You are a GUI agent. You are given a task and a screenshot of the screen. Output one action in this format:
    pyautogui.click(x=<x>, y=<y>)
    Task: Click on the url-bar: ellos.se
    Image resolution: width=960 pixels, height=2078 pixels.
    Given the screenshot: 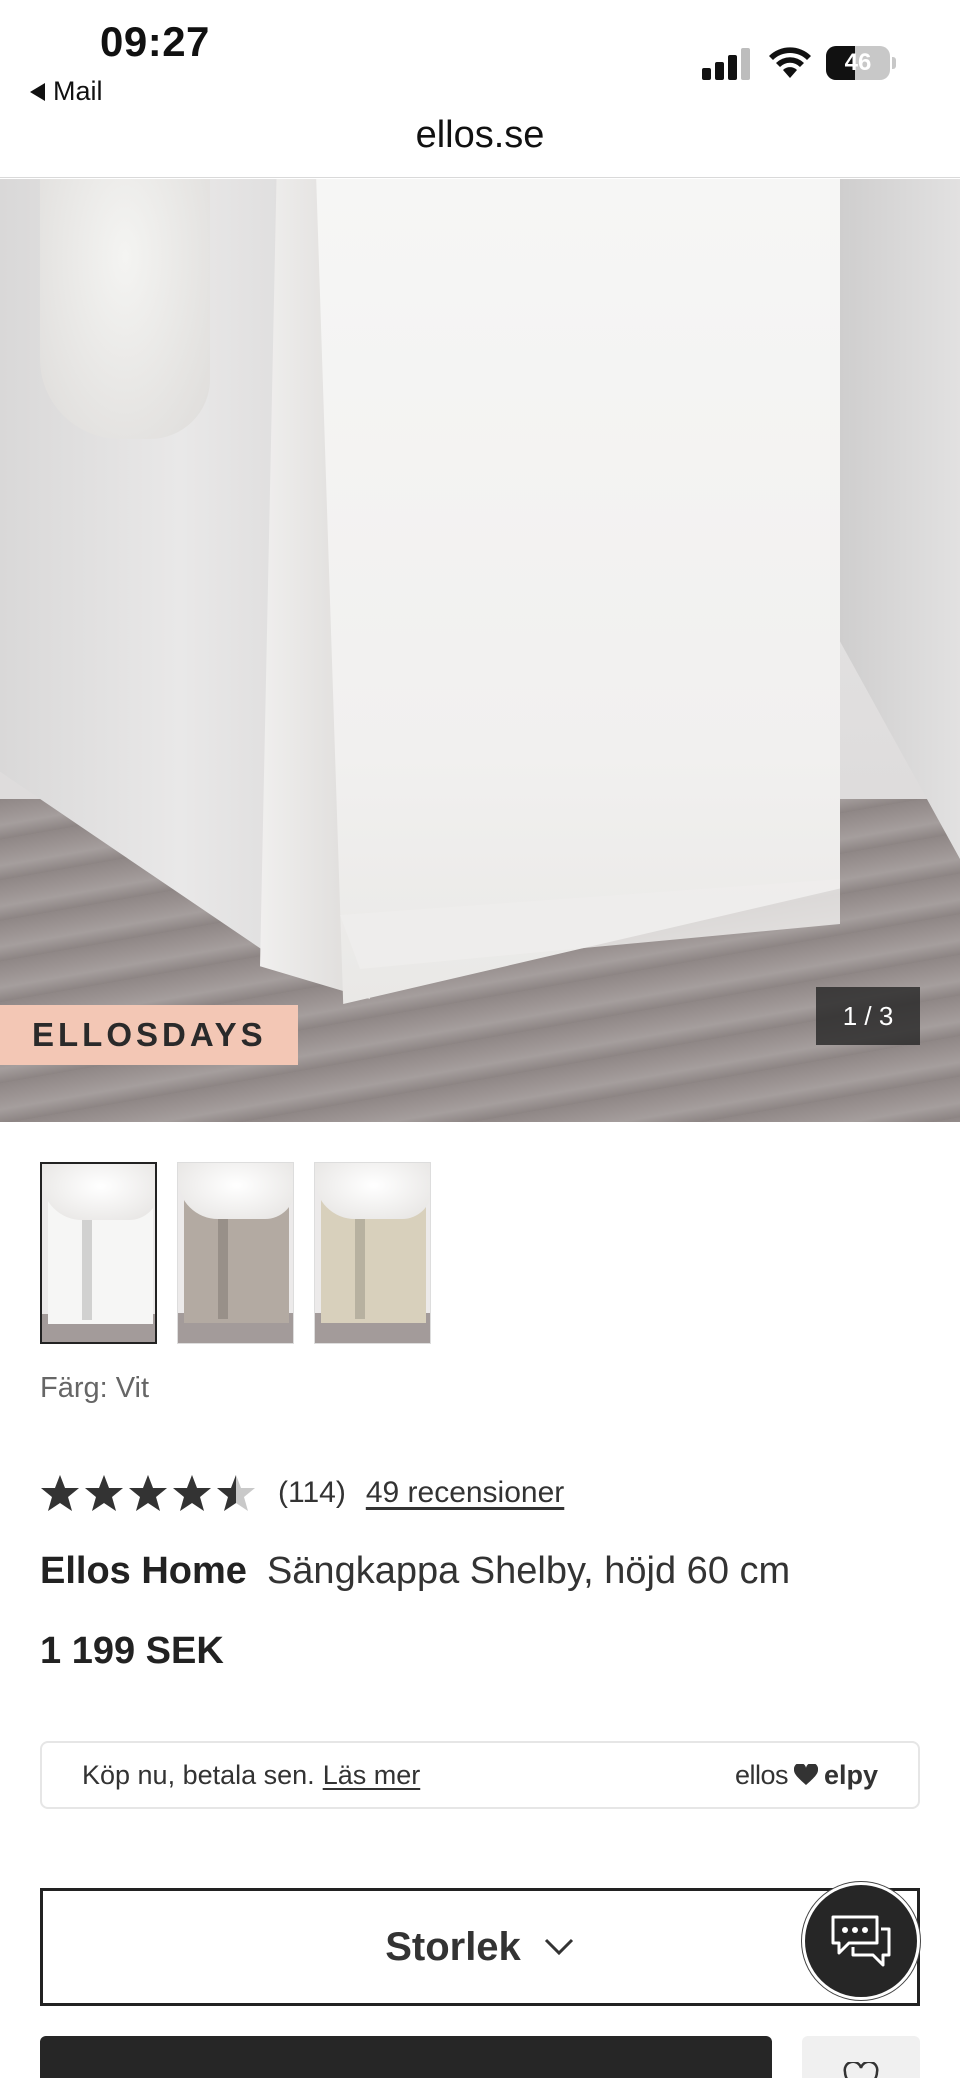 What is the action you would take?
    pyautogui.click(x=480, y=144)
    